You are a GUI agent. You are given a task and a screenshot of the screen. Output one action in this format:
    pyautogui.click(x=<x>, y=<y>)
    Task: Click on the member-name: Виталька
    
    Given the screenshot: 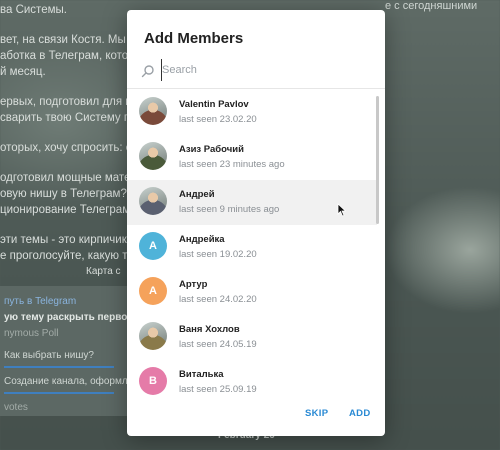 What is the action you would take?
    pyautogui.click(x=201, y=374)
    